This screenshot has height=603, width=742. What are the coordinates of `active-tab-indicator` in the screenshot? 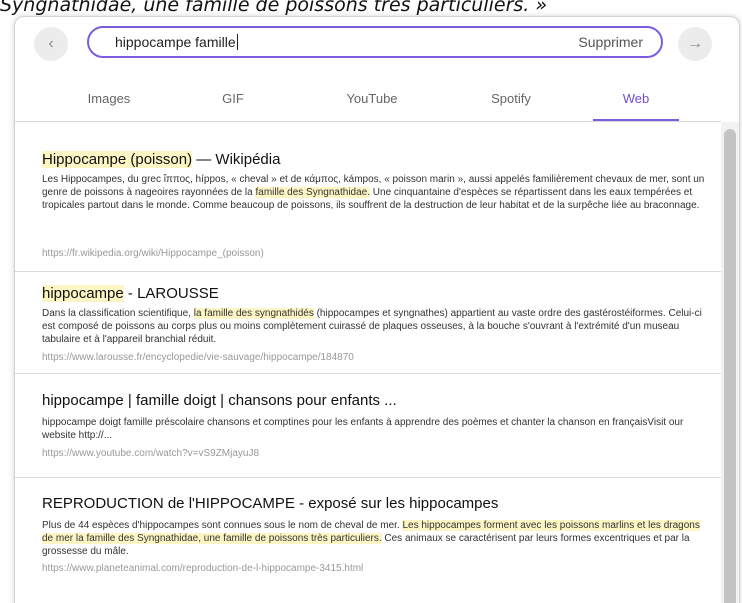 It's located at (636, 120).